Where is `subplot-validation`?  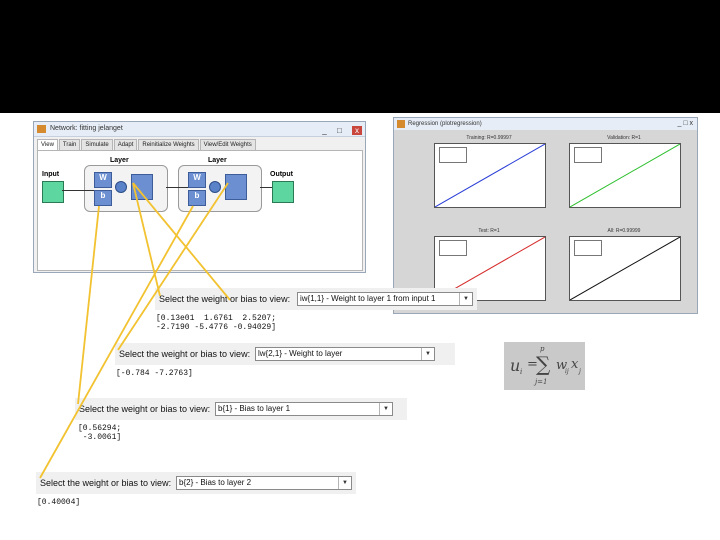 subplot-validation is located at coordinates (625, 175).